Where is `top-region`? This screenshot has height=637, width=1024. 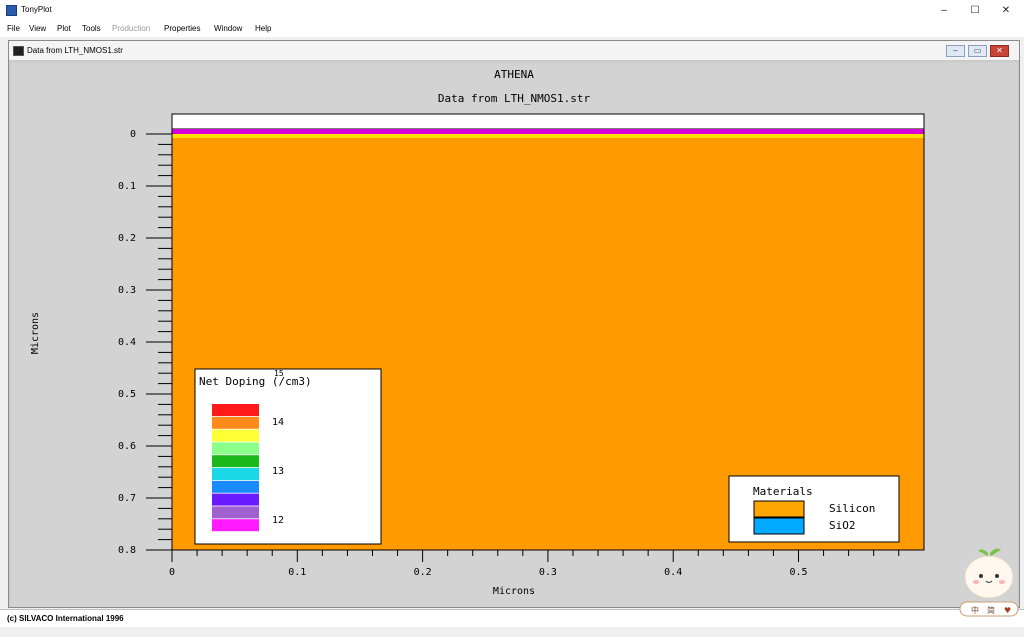 top-region is located at coordinates (548, 121).